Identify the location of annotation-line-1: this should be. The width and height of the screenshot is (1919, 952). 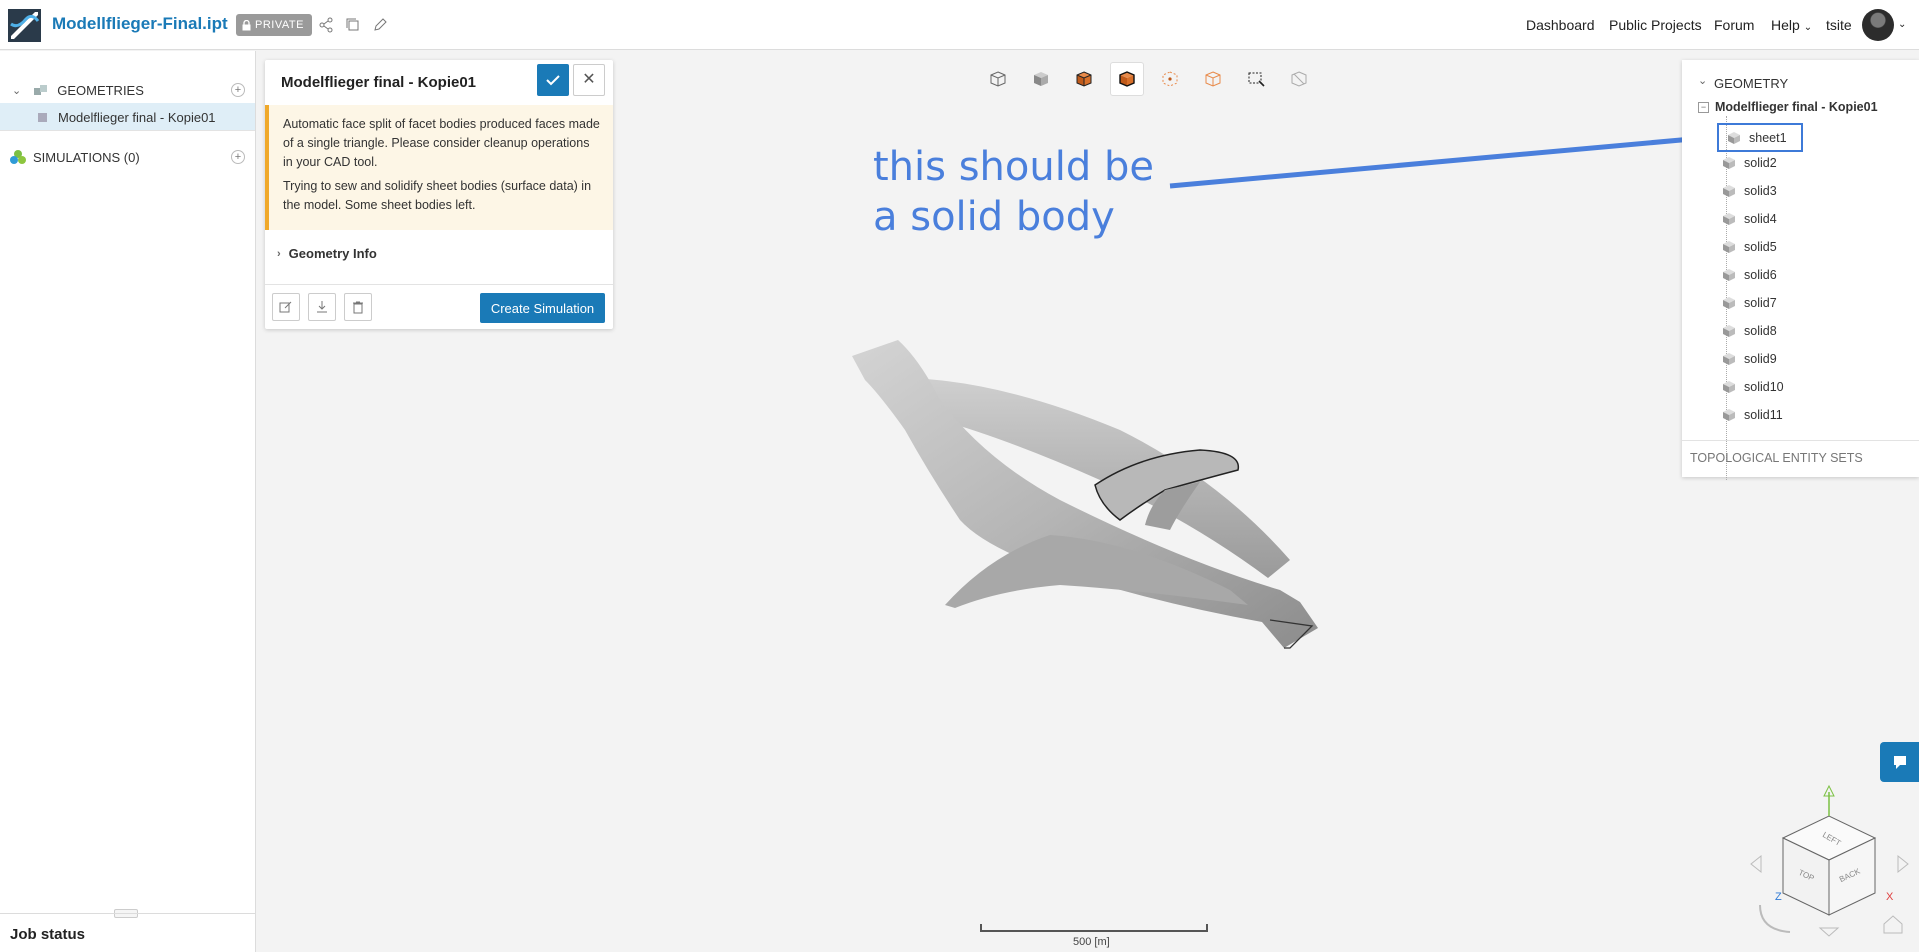
(1013, 167).